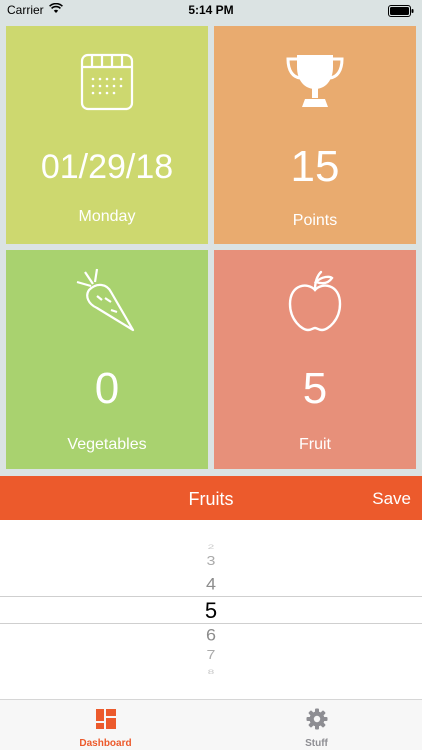  What do you see at coordinates (107, 82) in the screenshot?
I see `calendar-icon` at bounding box center [107, 82].